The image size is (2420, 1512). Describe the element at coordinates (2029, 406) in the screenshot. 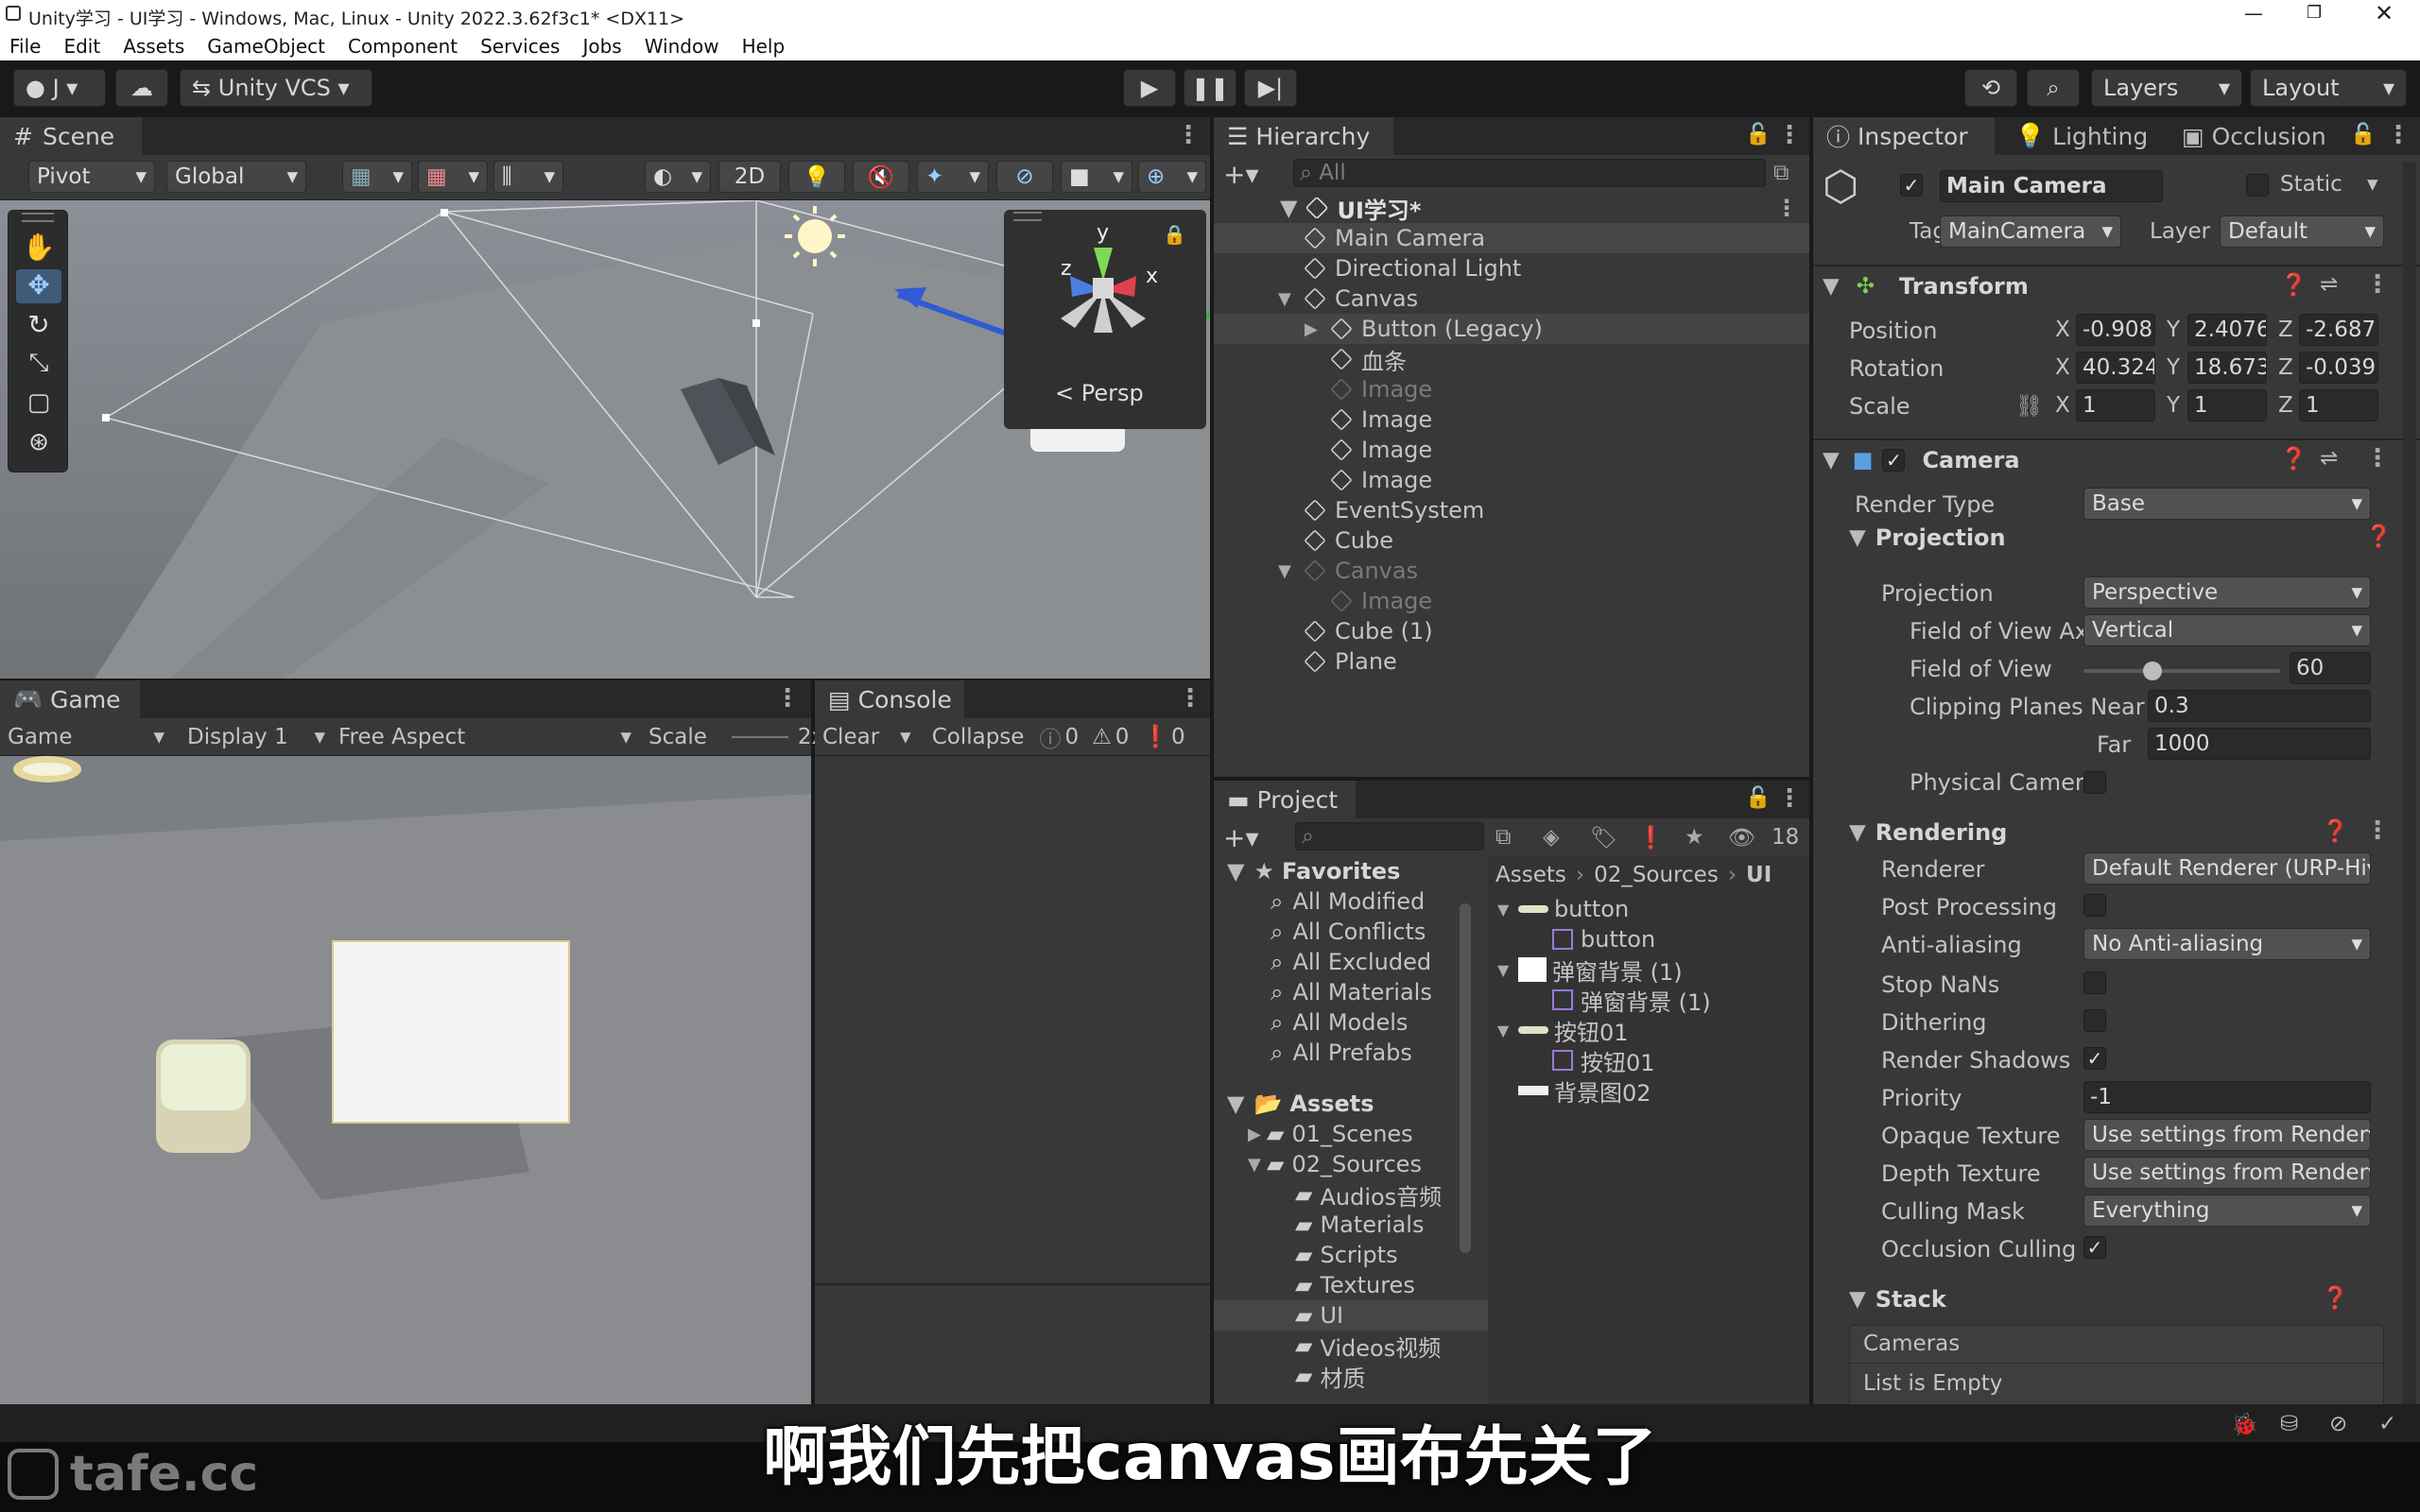

I see `scale-link-icon: ⛓` at that location.